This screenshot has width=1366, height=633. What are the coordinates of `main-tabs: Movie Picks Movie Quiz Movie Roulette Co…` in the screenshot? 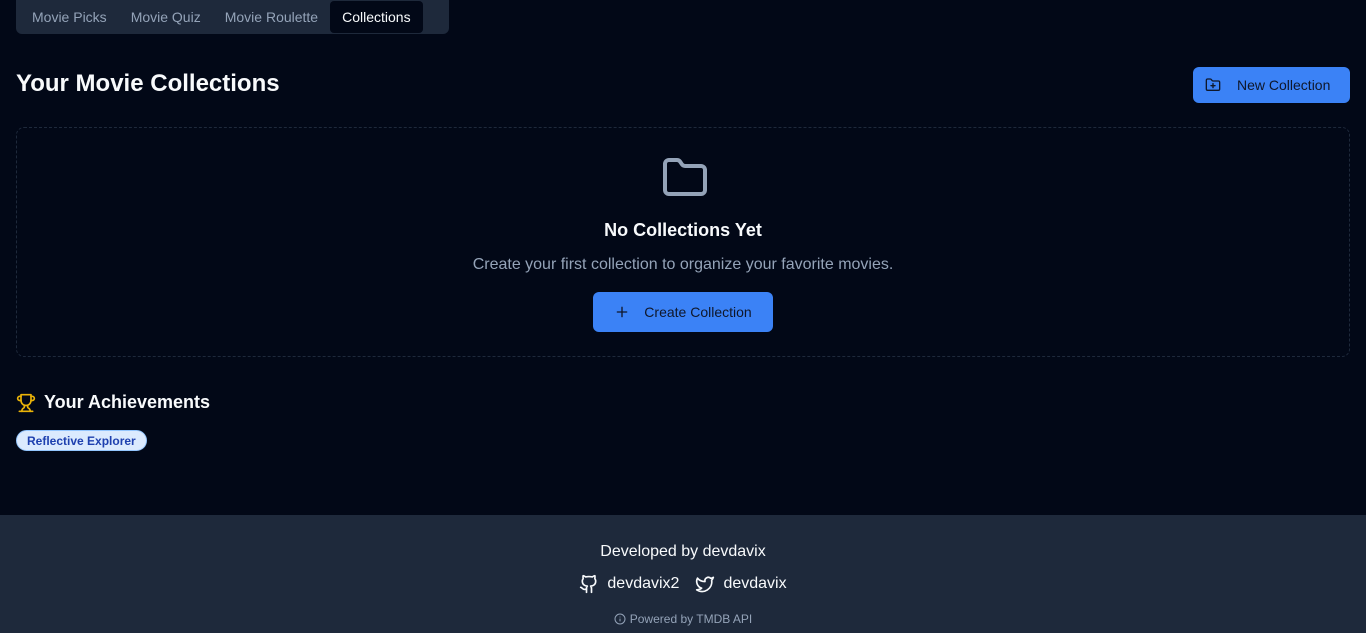 It's located at (232, 17).